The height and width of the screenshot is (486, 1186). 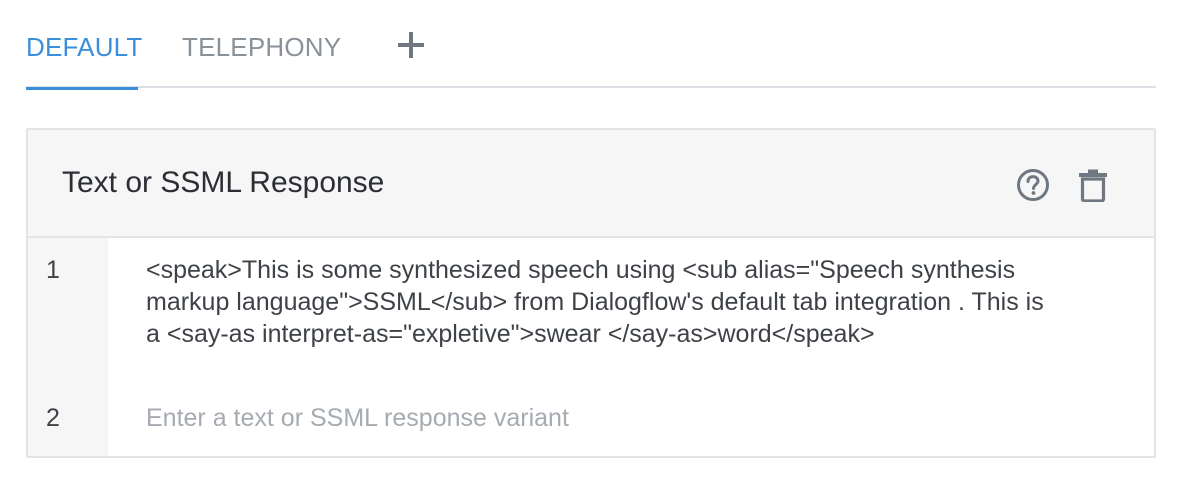 What do you see at coordinates (53, 418) in the screenshot?
I see `row-number: 2` at bounding box center [53, 418].